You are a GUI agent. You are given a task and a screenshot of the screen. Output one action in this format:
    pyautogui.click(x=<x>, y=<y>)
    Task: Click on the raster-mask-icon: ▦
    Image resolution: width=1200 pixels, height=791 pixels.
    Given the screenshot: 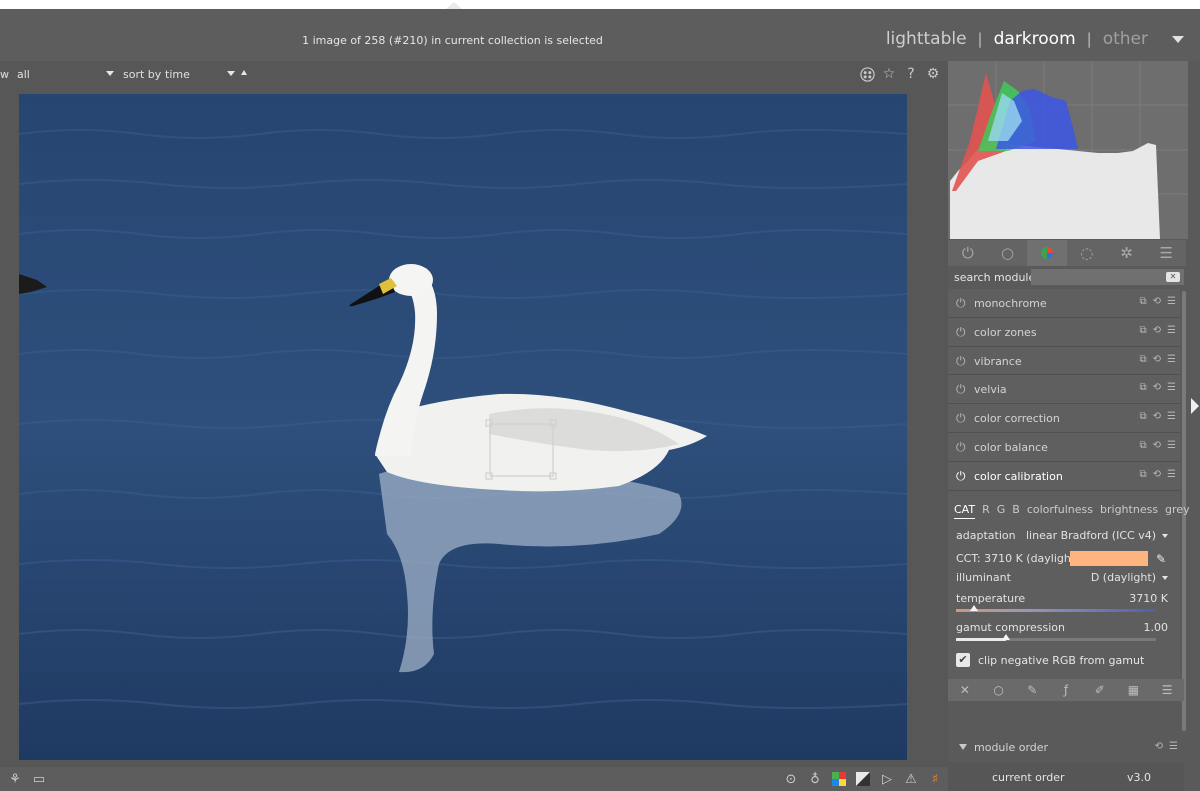 What is the action you would take?
    pyautogui.click(x=1134, y=690)
    